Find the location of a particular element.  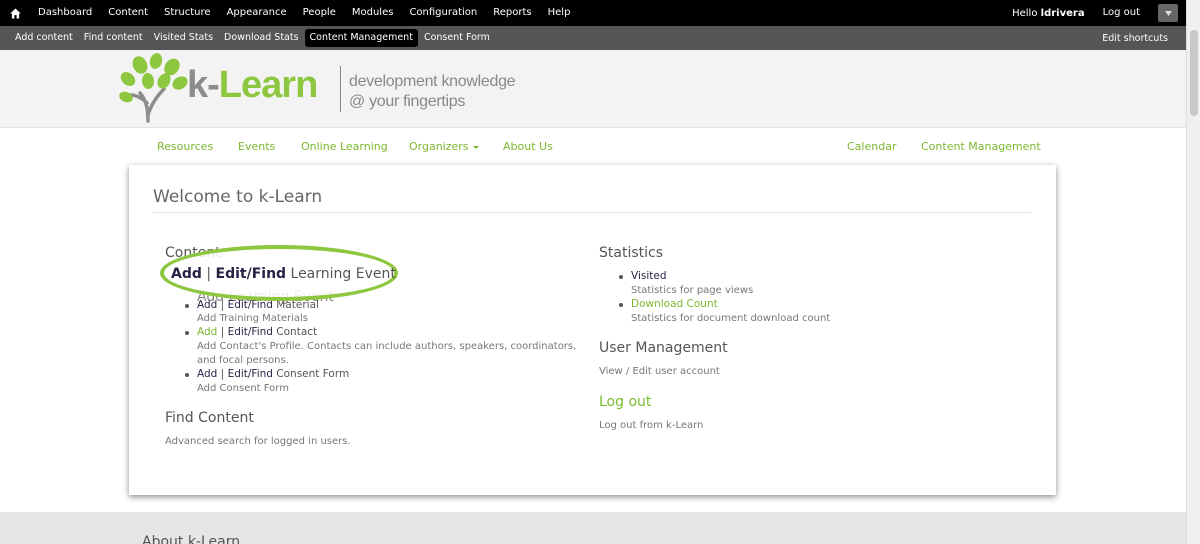

list-item-consent-form: Add | Edit/Find Consent Form is located at coordinates (267, 374).